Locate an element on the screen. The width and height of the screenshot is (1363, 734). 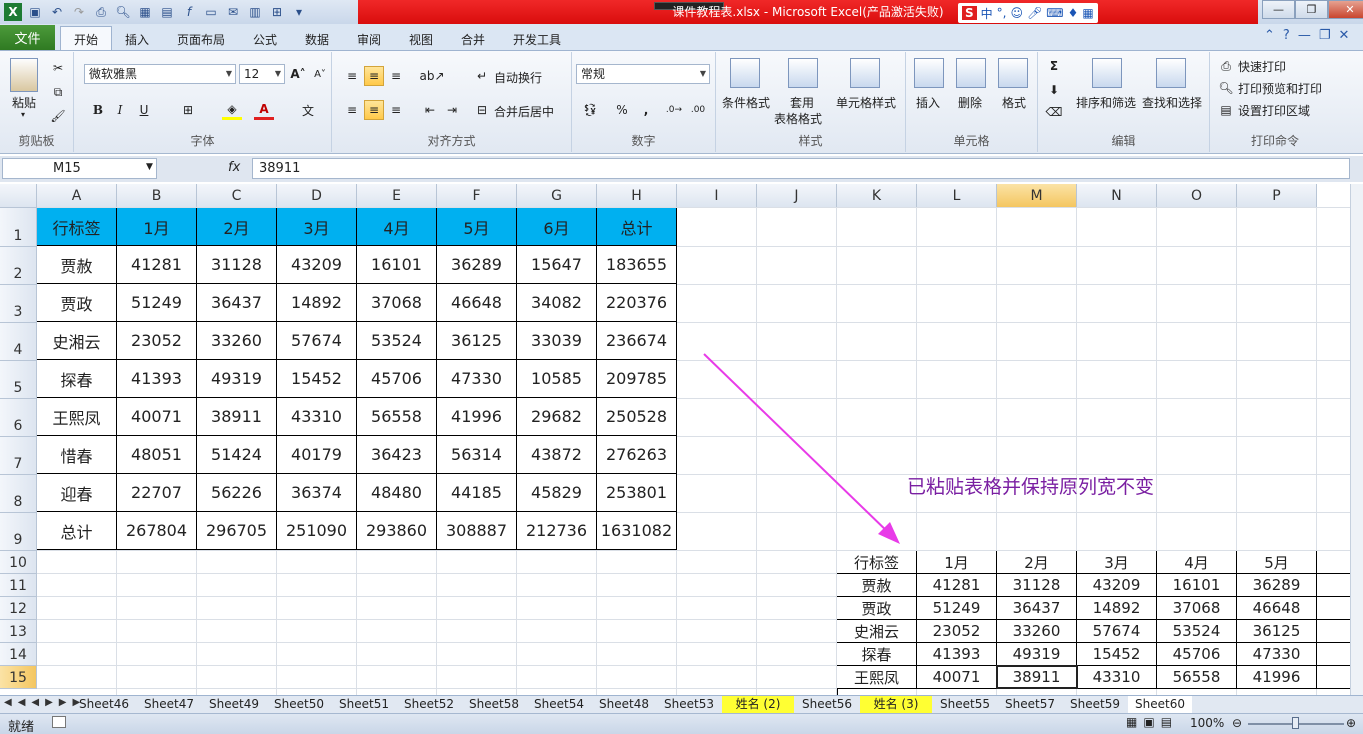
row-header-2: 2 is located at coordinates (18, 266).